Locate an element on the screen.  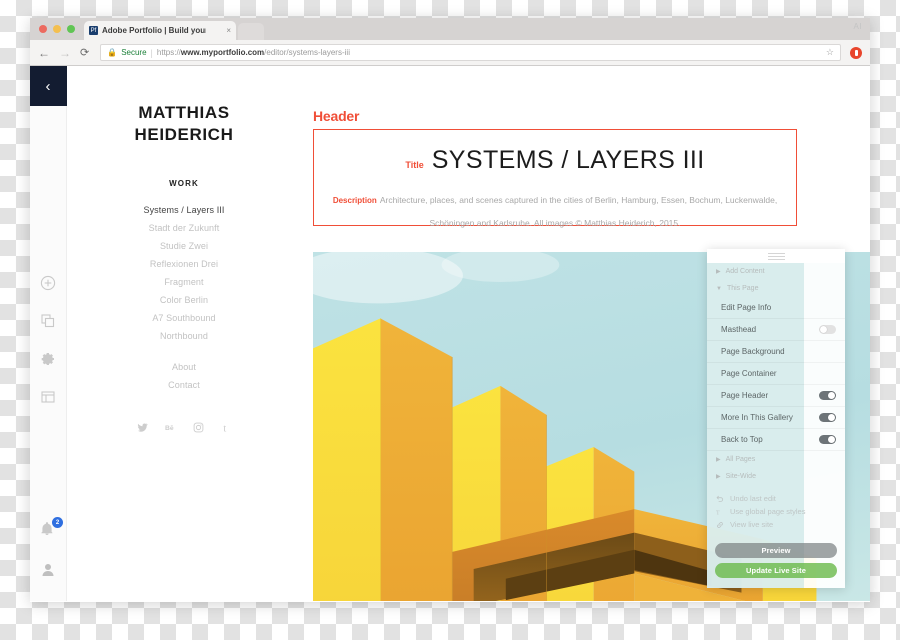
page-header-toggle is located at coordinates (827, 395).